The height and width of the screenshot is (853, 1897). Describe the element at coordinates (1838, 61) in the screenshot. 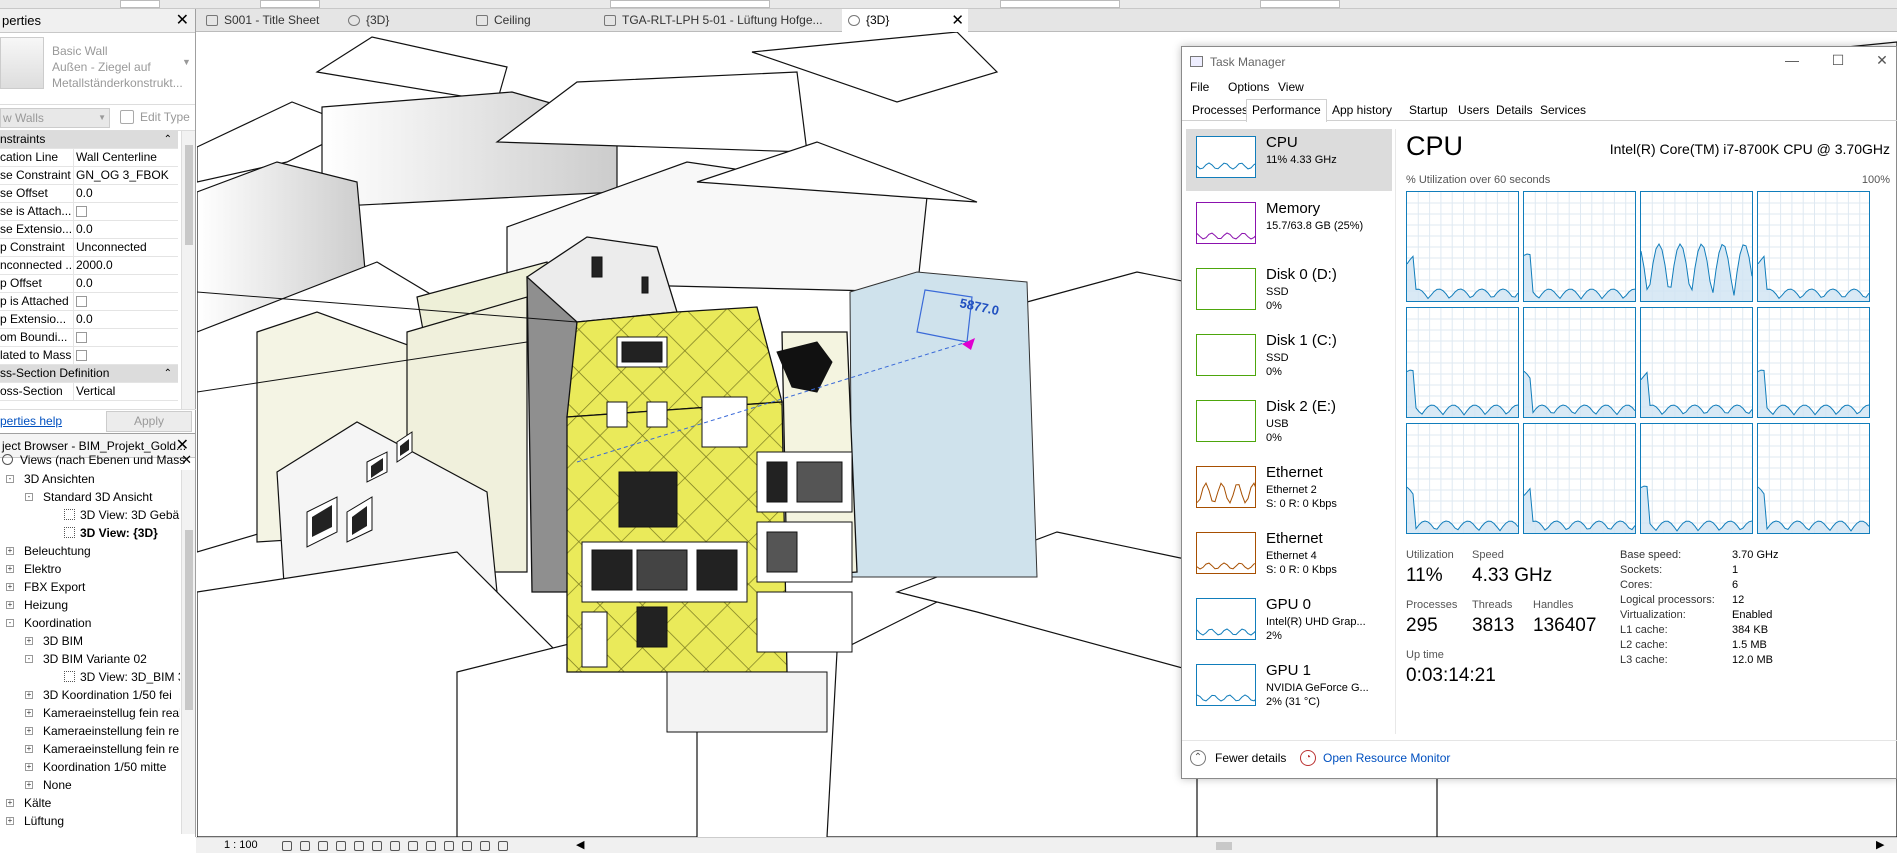

I see `maximize-icon: ☐` at that location.